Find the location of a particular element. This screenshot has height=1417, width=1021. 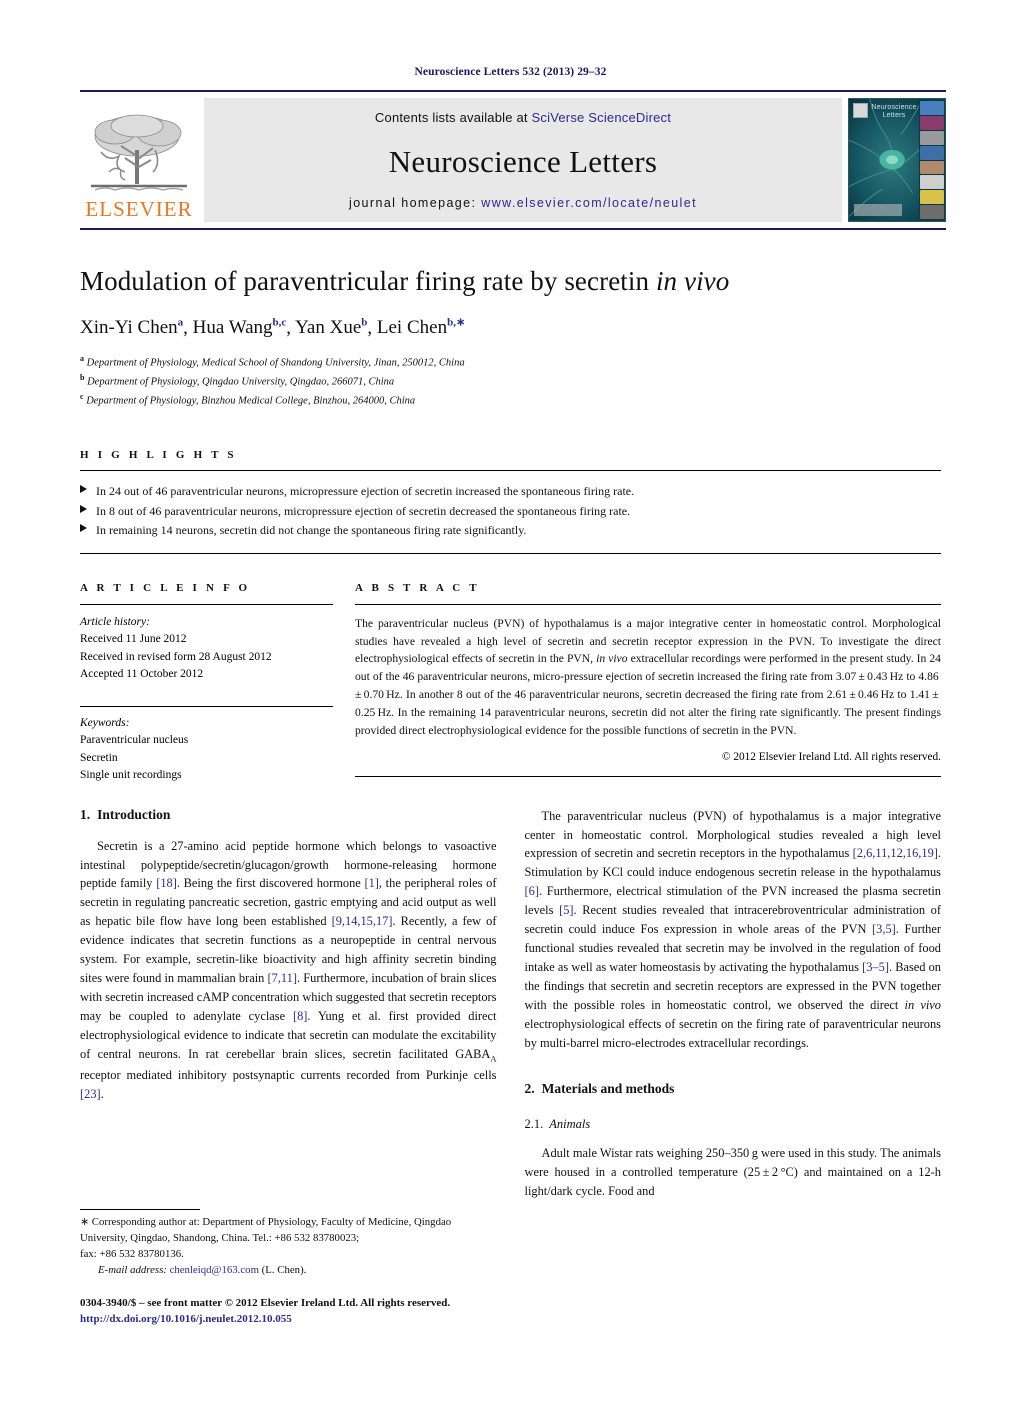

keywords-rule is located at coordinates (206, 706).